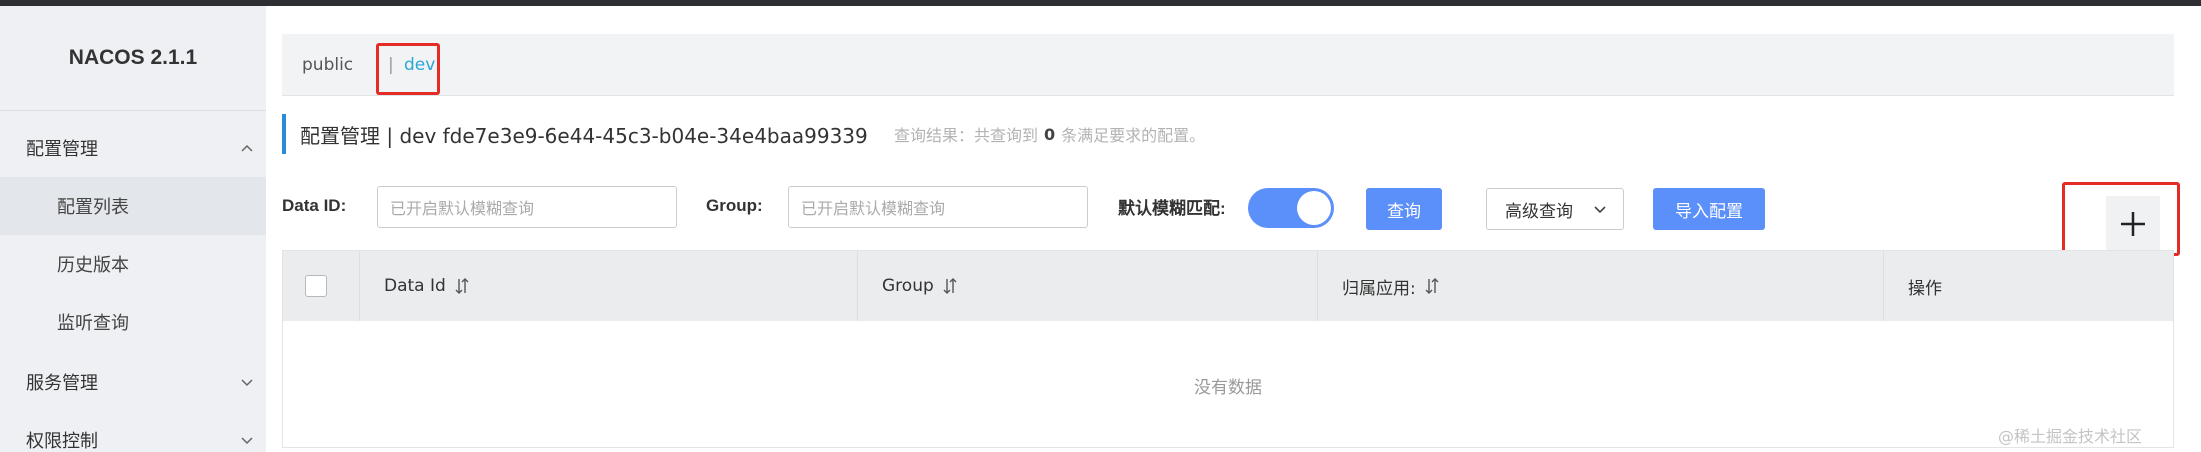 The height and width of the screenshot is (452, 2201). What do you see at coordinates (93, 207) in the screenshot?
I see `sidebar-item-label: 配置列表` at bounding box center [93, 207].